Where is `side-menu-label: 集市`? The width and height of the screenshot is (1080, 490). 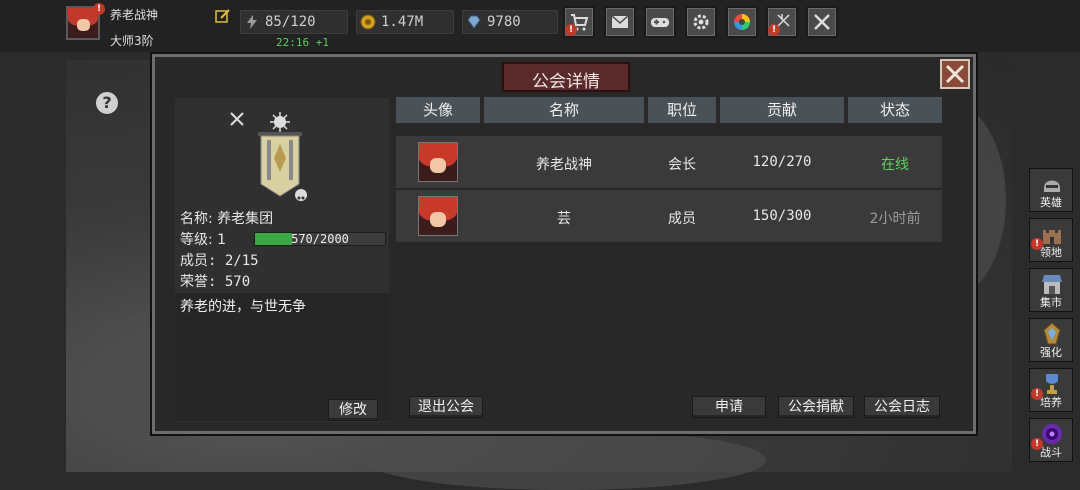 side-menu-label: 集市 is located at coordinates (1051, 302).